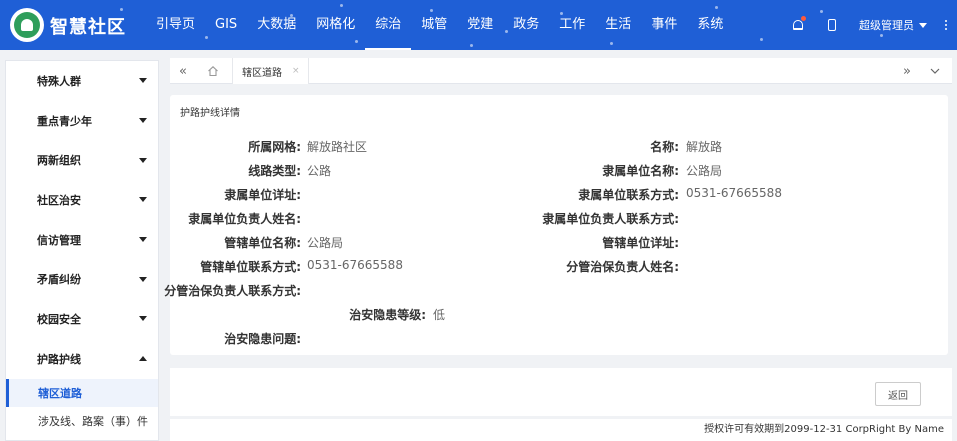  I want to click on double-chevron-left-icon: «, so click(183, 71).